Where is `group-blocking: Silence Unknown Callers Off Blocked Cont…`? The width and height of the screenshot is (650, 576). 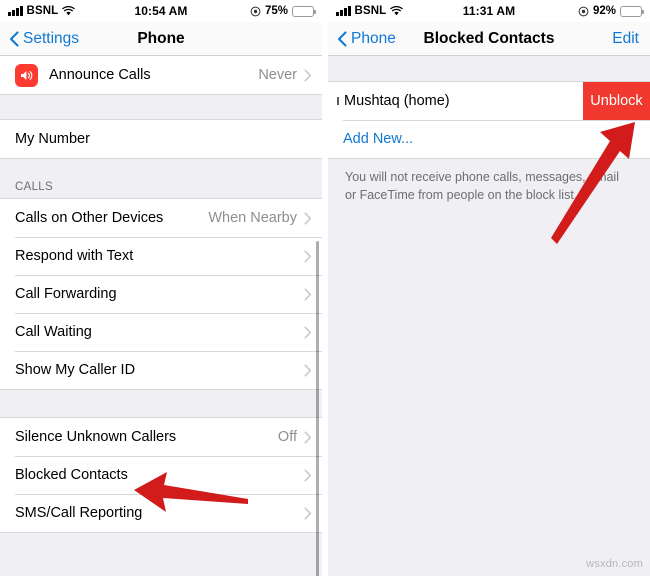 group-blocking: Silence Unknown Callers Off Blocked Cont… is located at coordinates (161, 475).